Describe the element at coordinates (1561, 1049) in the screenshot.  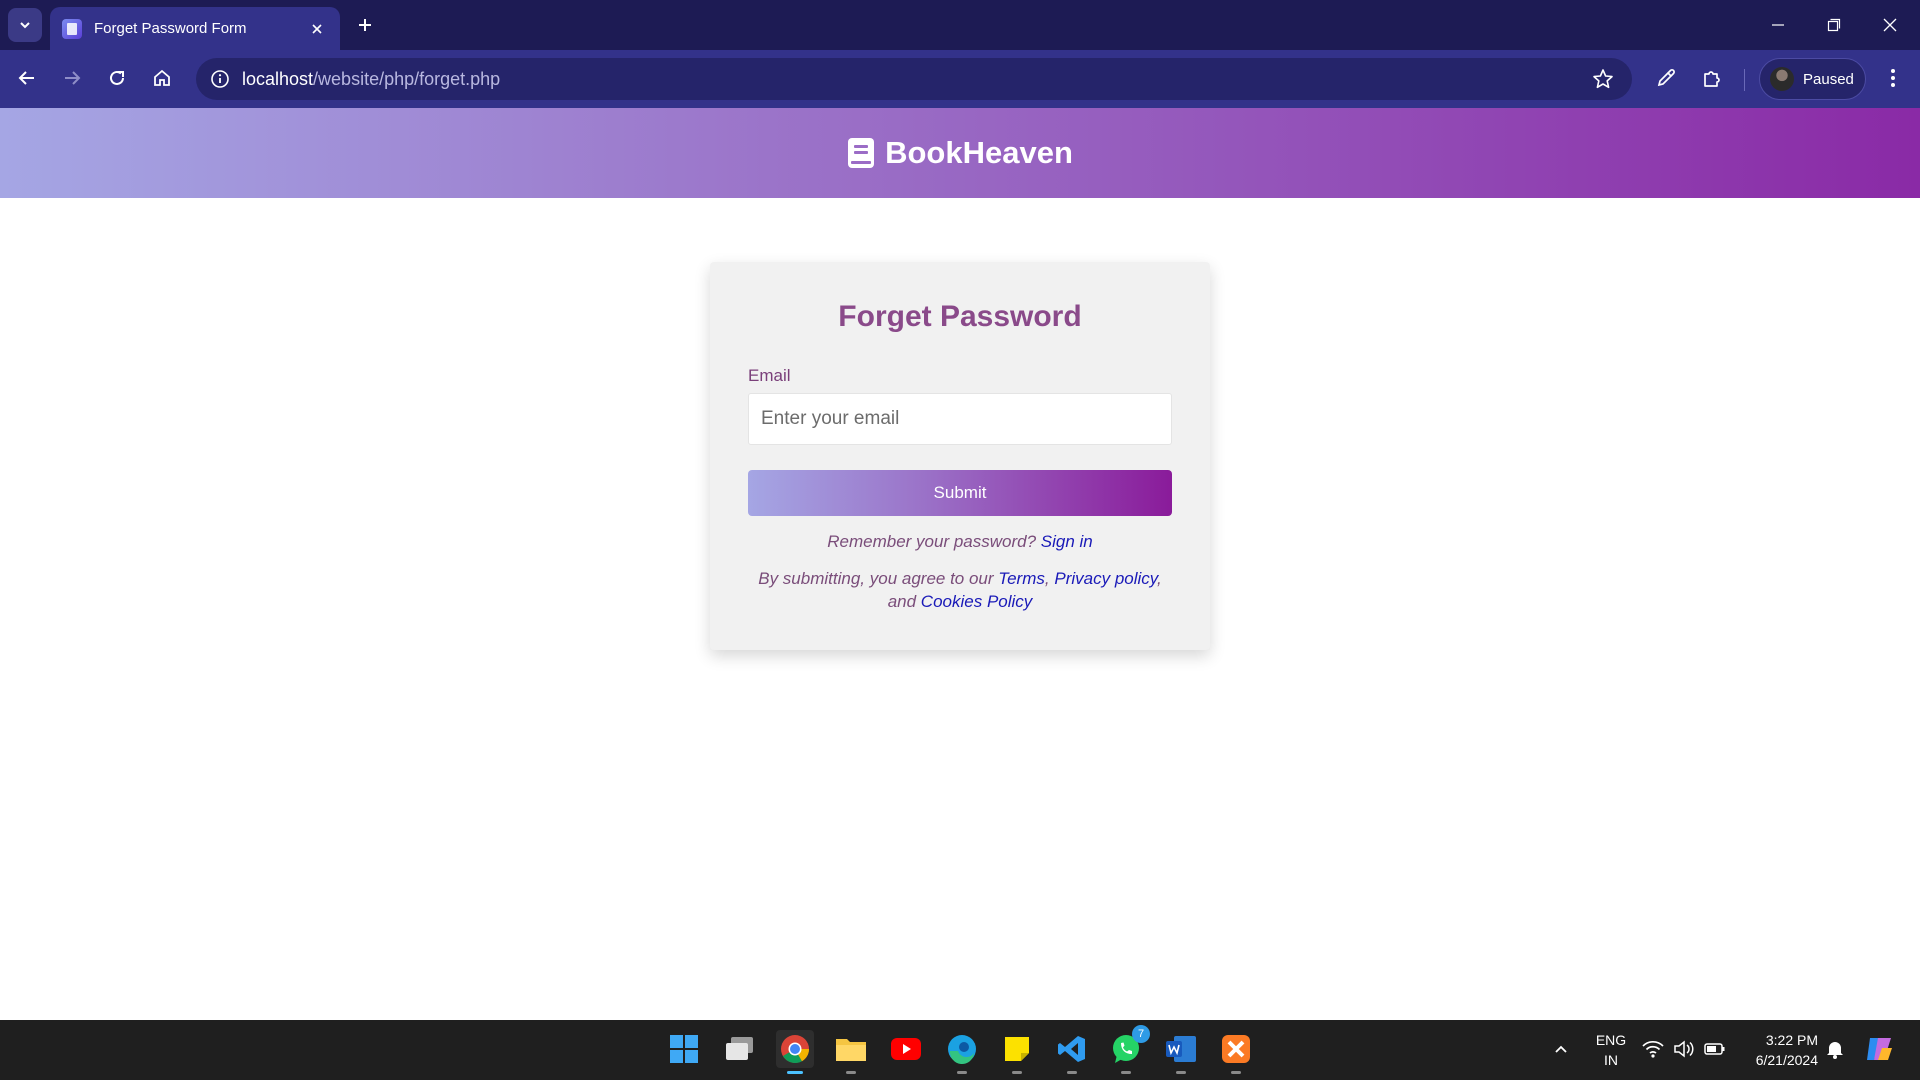
I see `show-hidden-icons-chevron-icon` at that location.